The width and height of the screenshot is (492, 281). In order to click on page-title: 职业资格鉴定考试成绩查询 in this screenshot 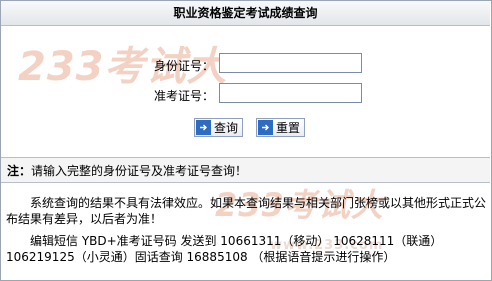, I will do `click(245, 13)`.